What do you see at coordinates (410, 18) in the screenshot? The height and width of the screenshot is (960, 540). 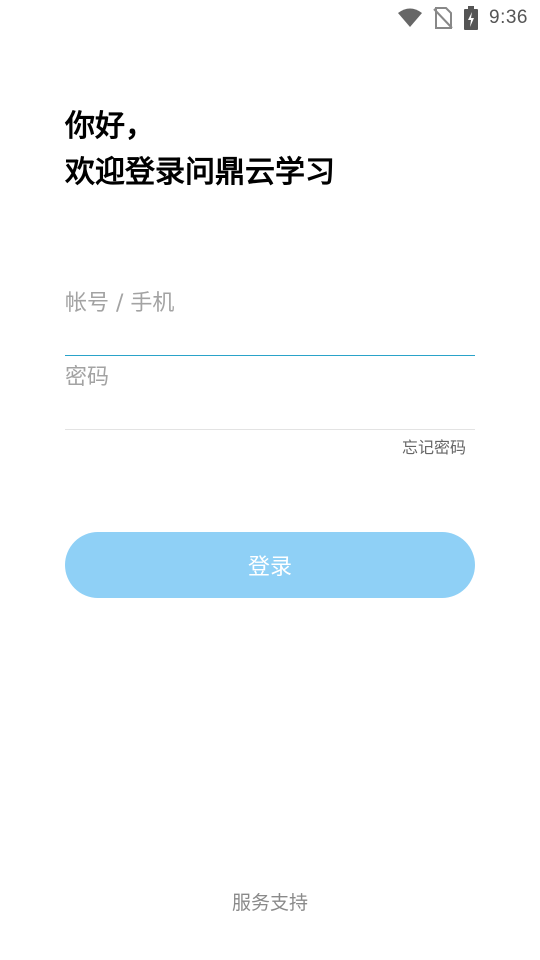 I see `wifi-icon` at bounding box center [410, 18].